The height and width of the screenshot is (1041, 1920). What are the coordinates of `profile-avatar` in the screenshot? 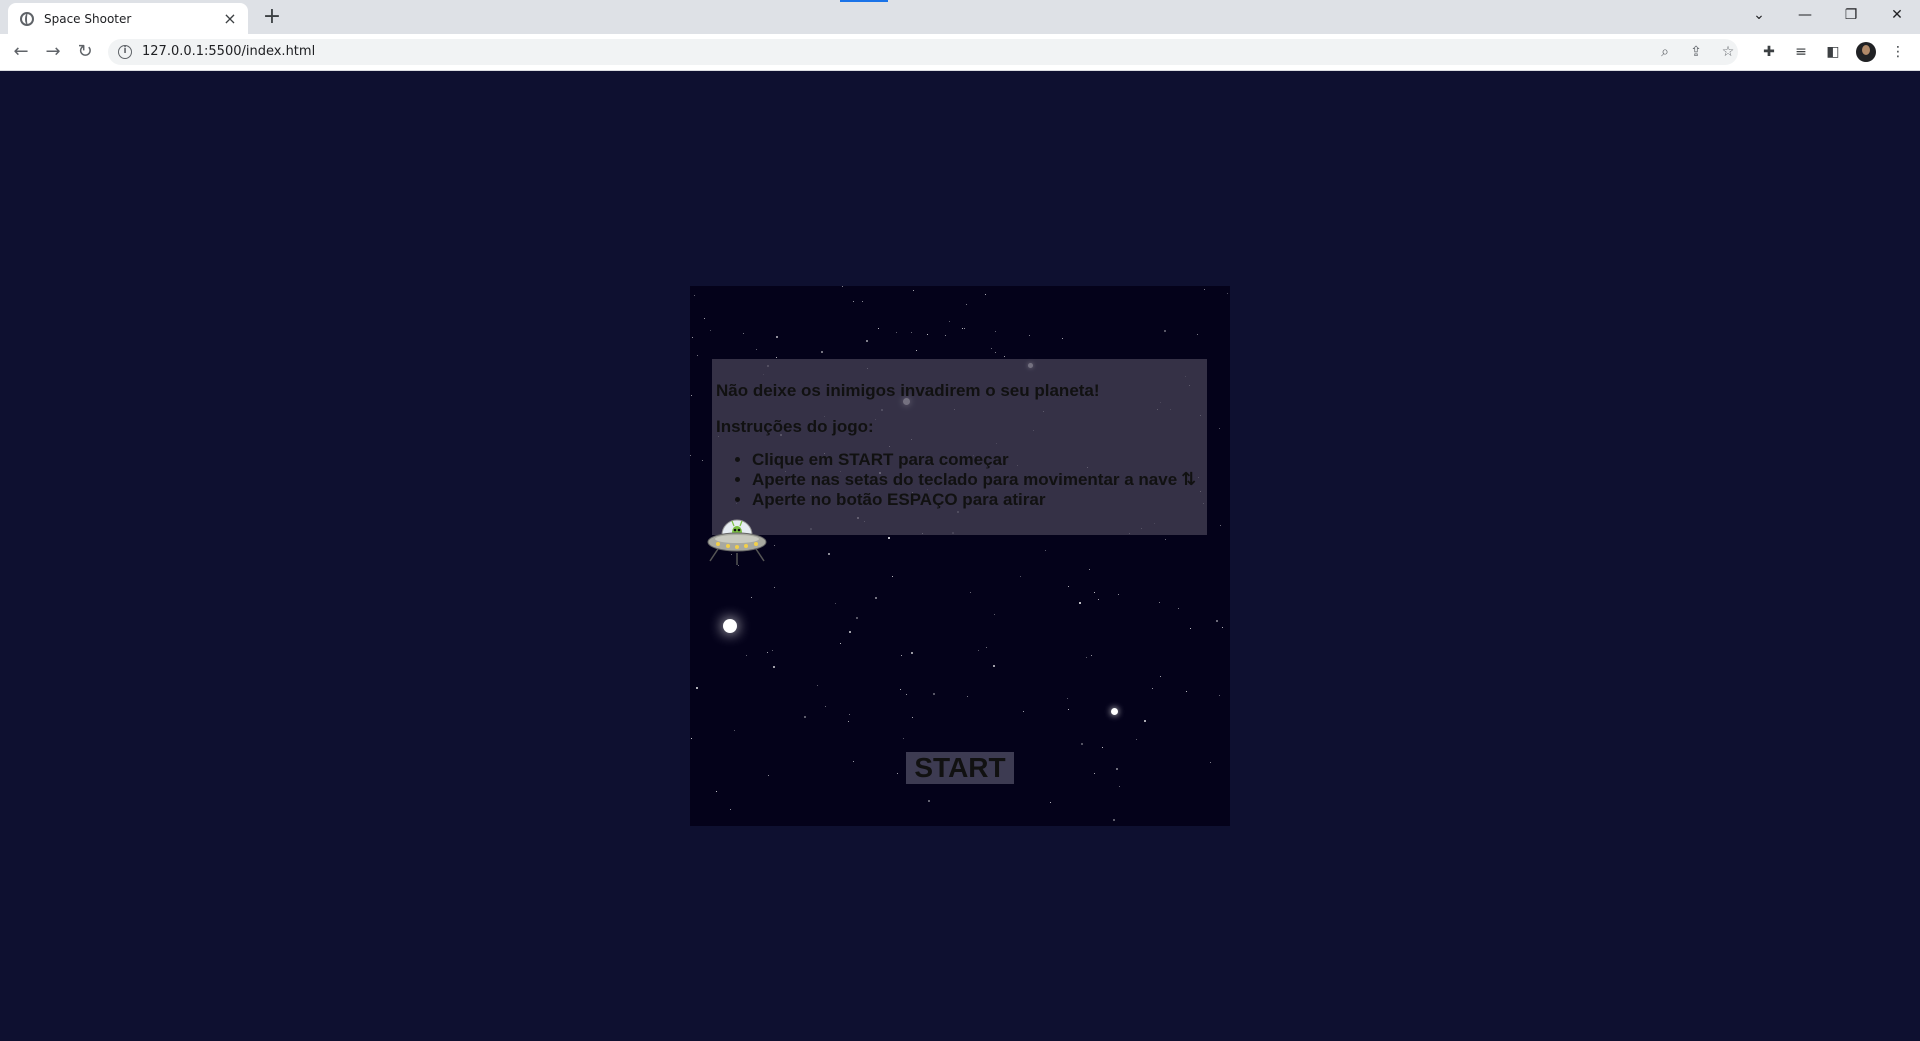 It's located at (1866, 52).